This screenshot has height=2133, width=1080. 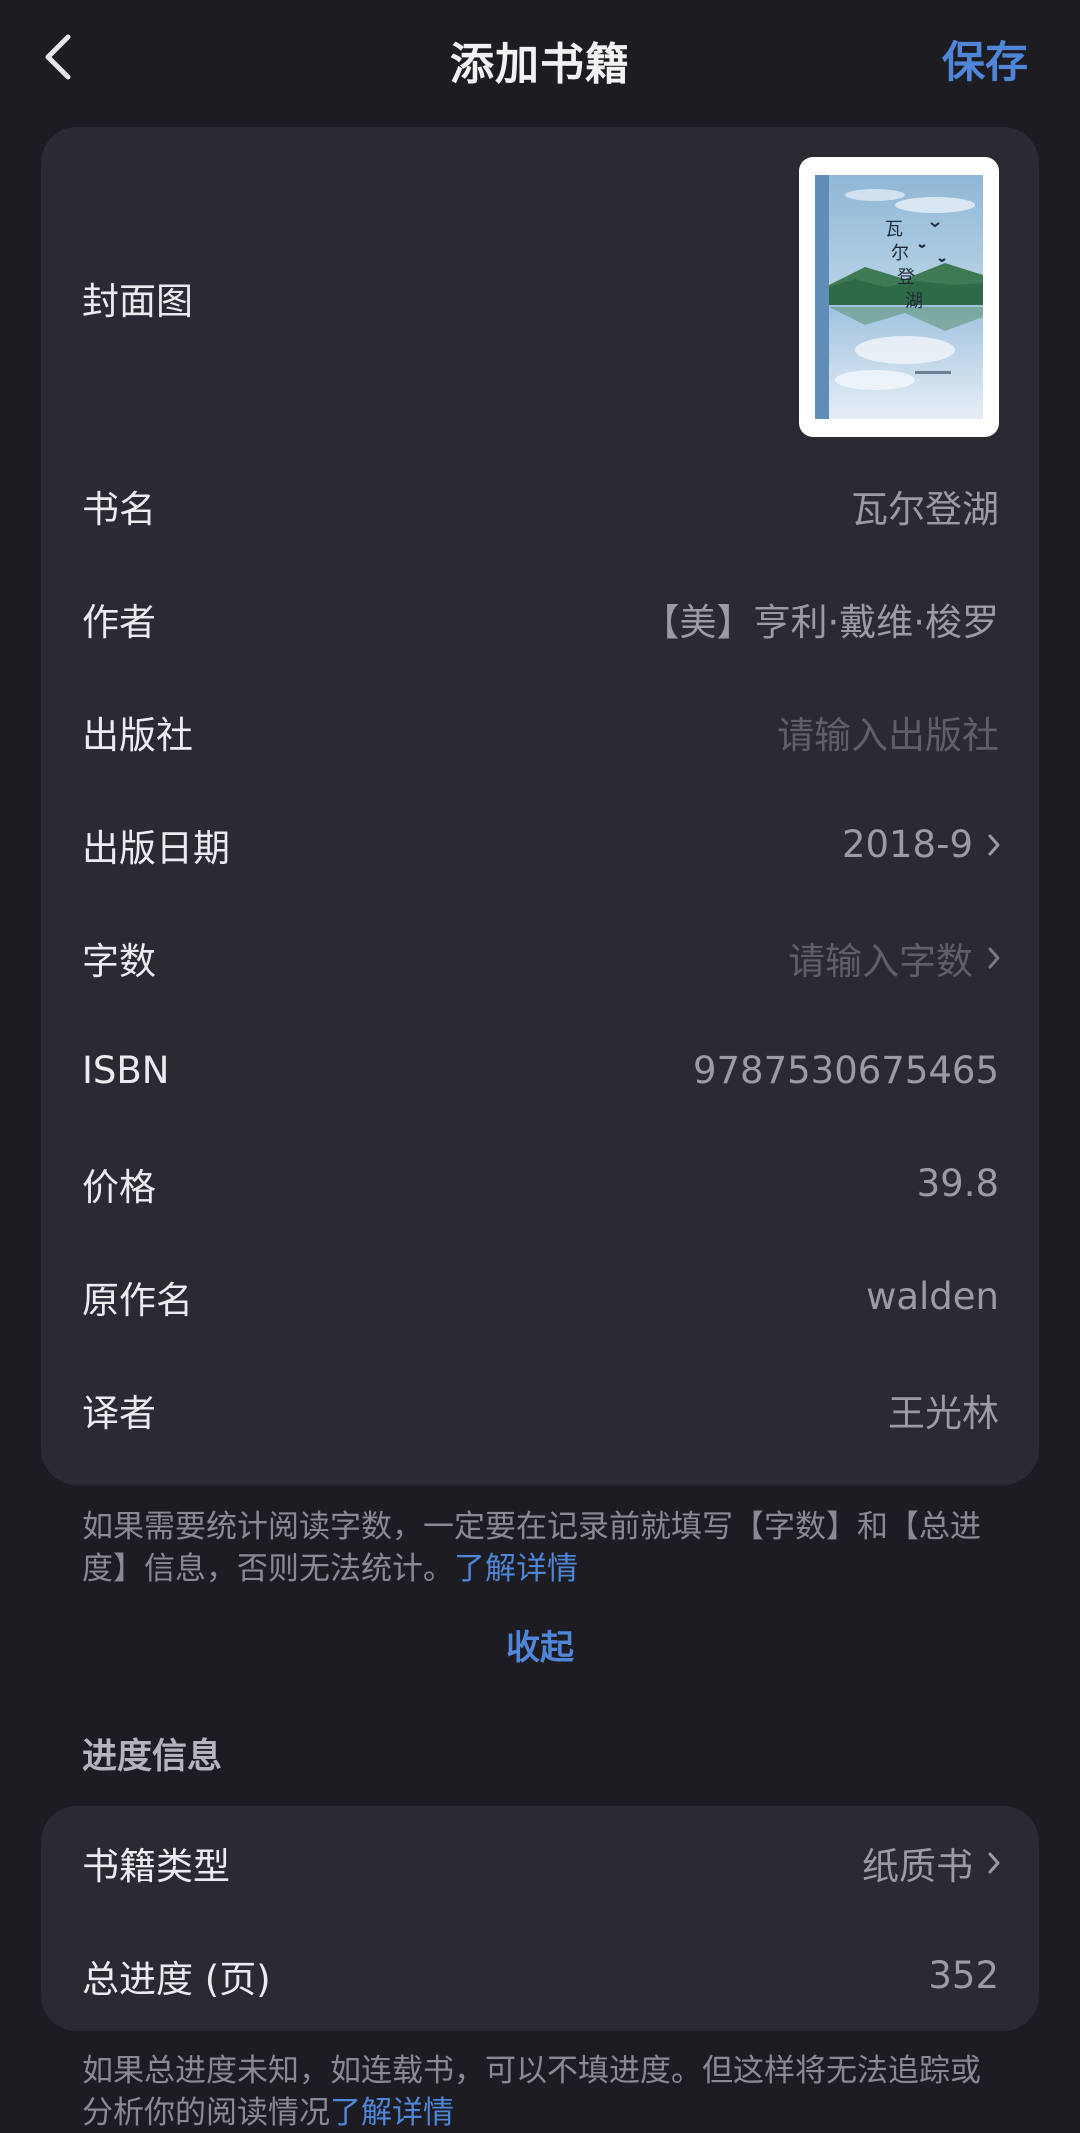 I want to click on price-value: 39.8, so click(x=958, y=1183).